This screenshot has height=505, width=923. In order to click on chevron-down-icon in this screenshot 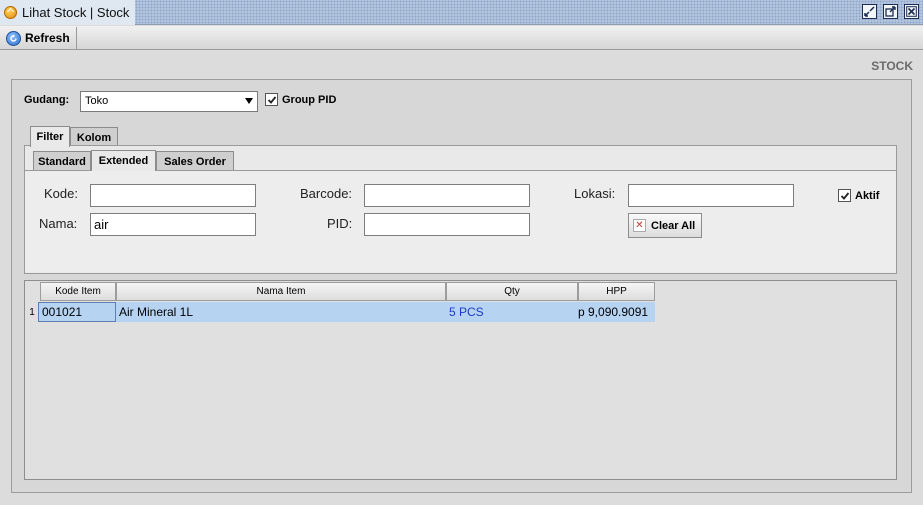, I will do `click(249, 101)`.